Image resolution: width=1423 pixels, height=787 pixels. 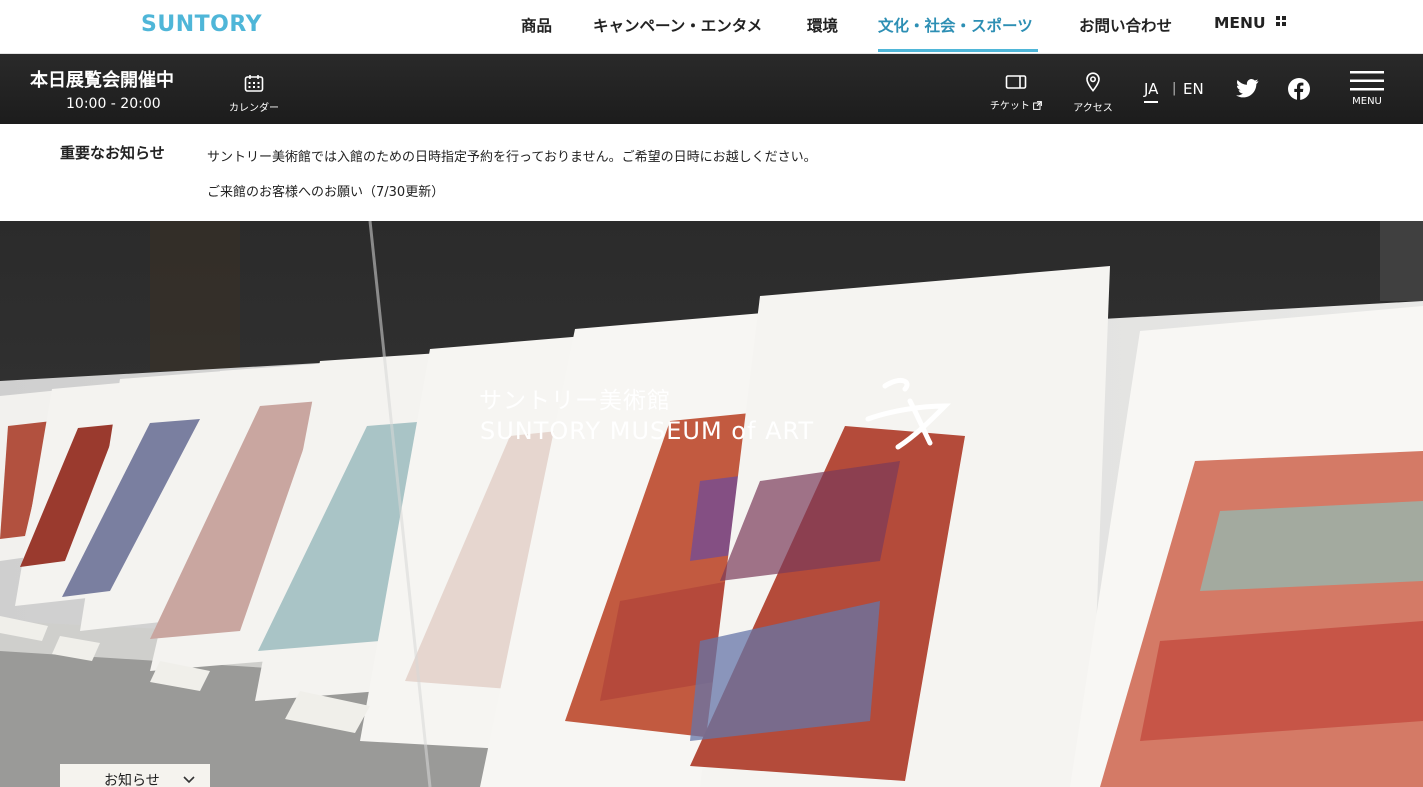 I want to click on map-pin-icon, so click(x=1093, y=82).